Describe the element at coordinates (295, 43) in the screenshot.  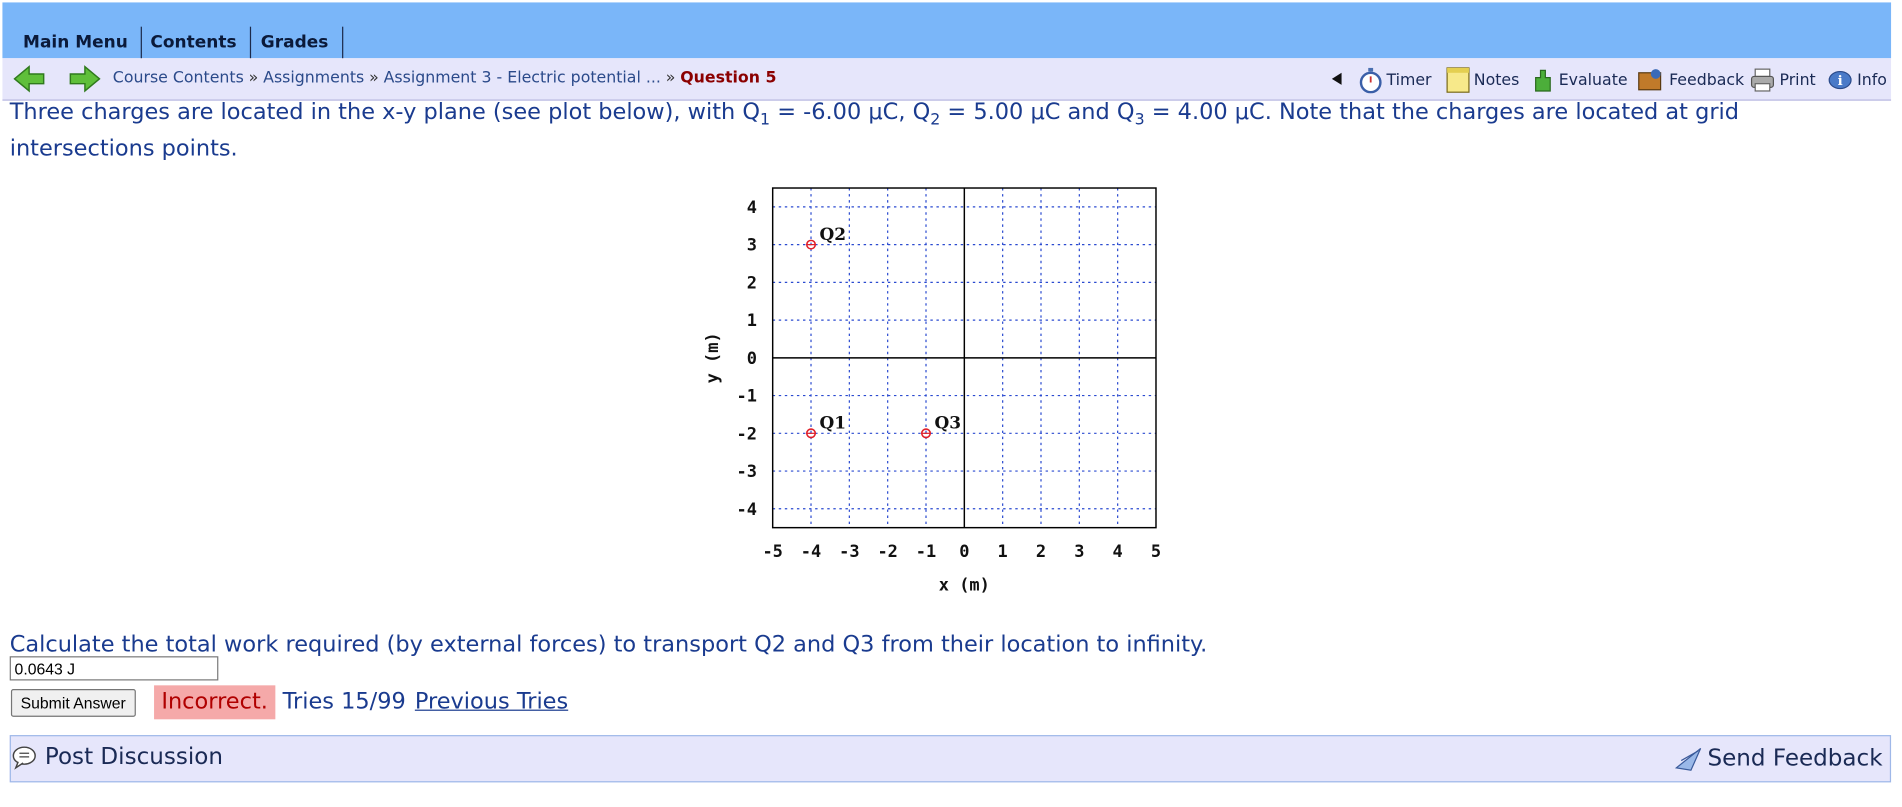
I see `menu-grades: Grades` at that location.